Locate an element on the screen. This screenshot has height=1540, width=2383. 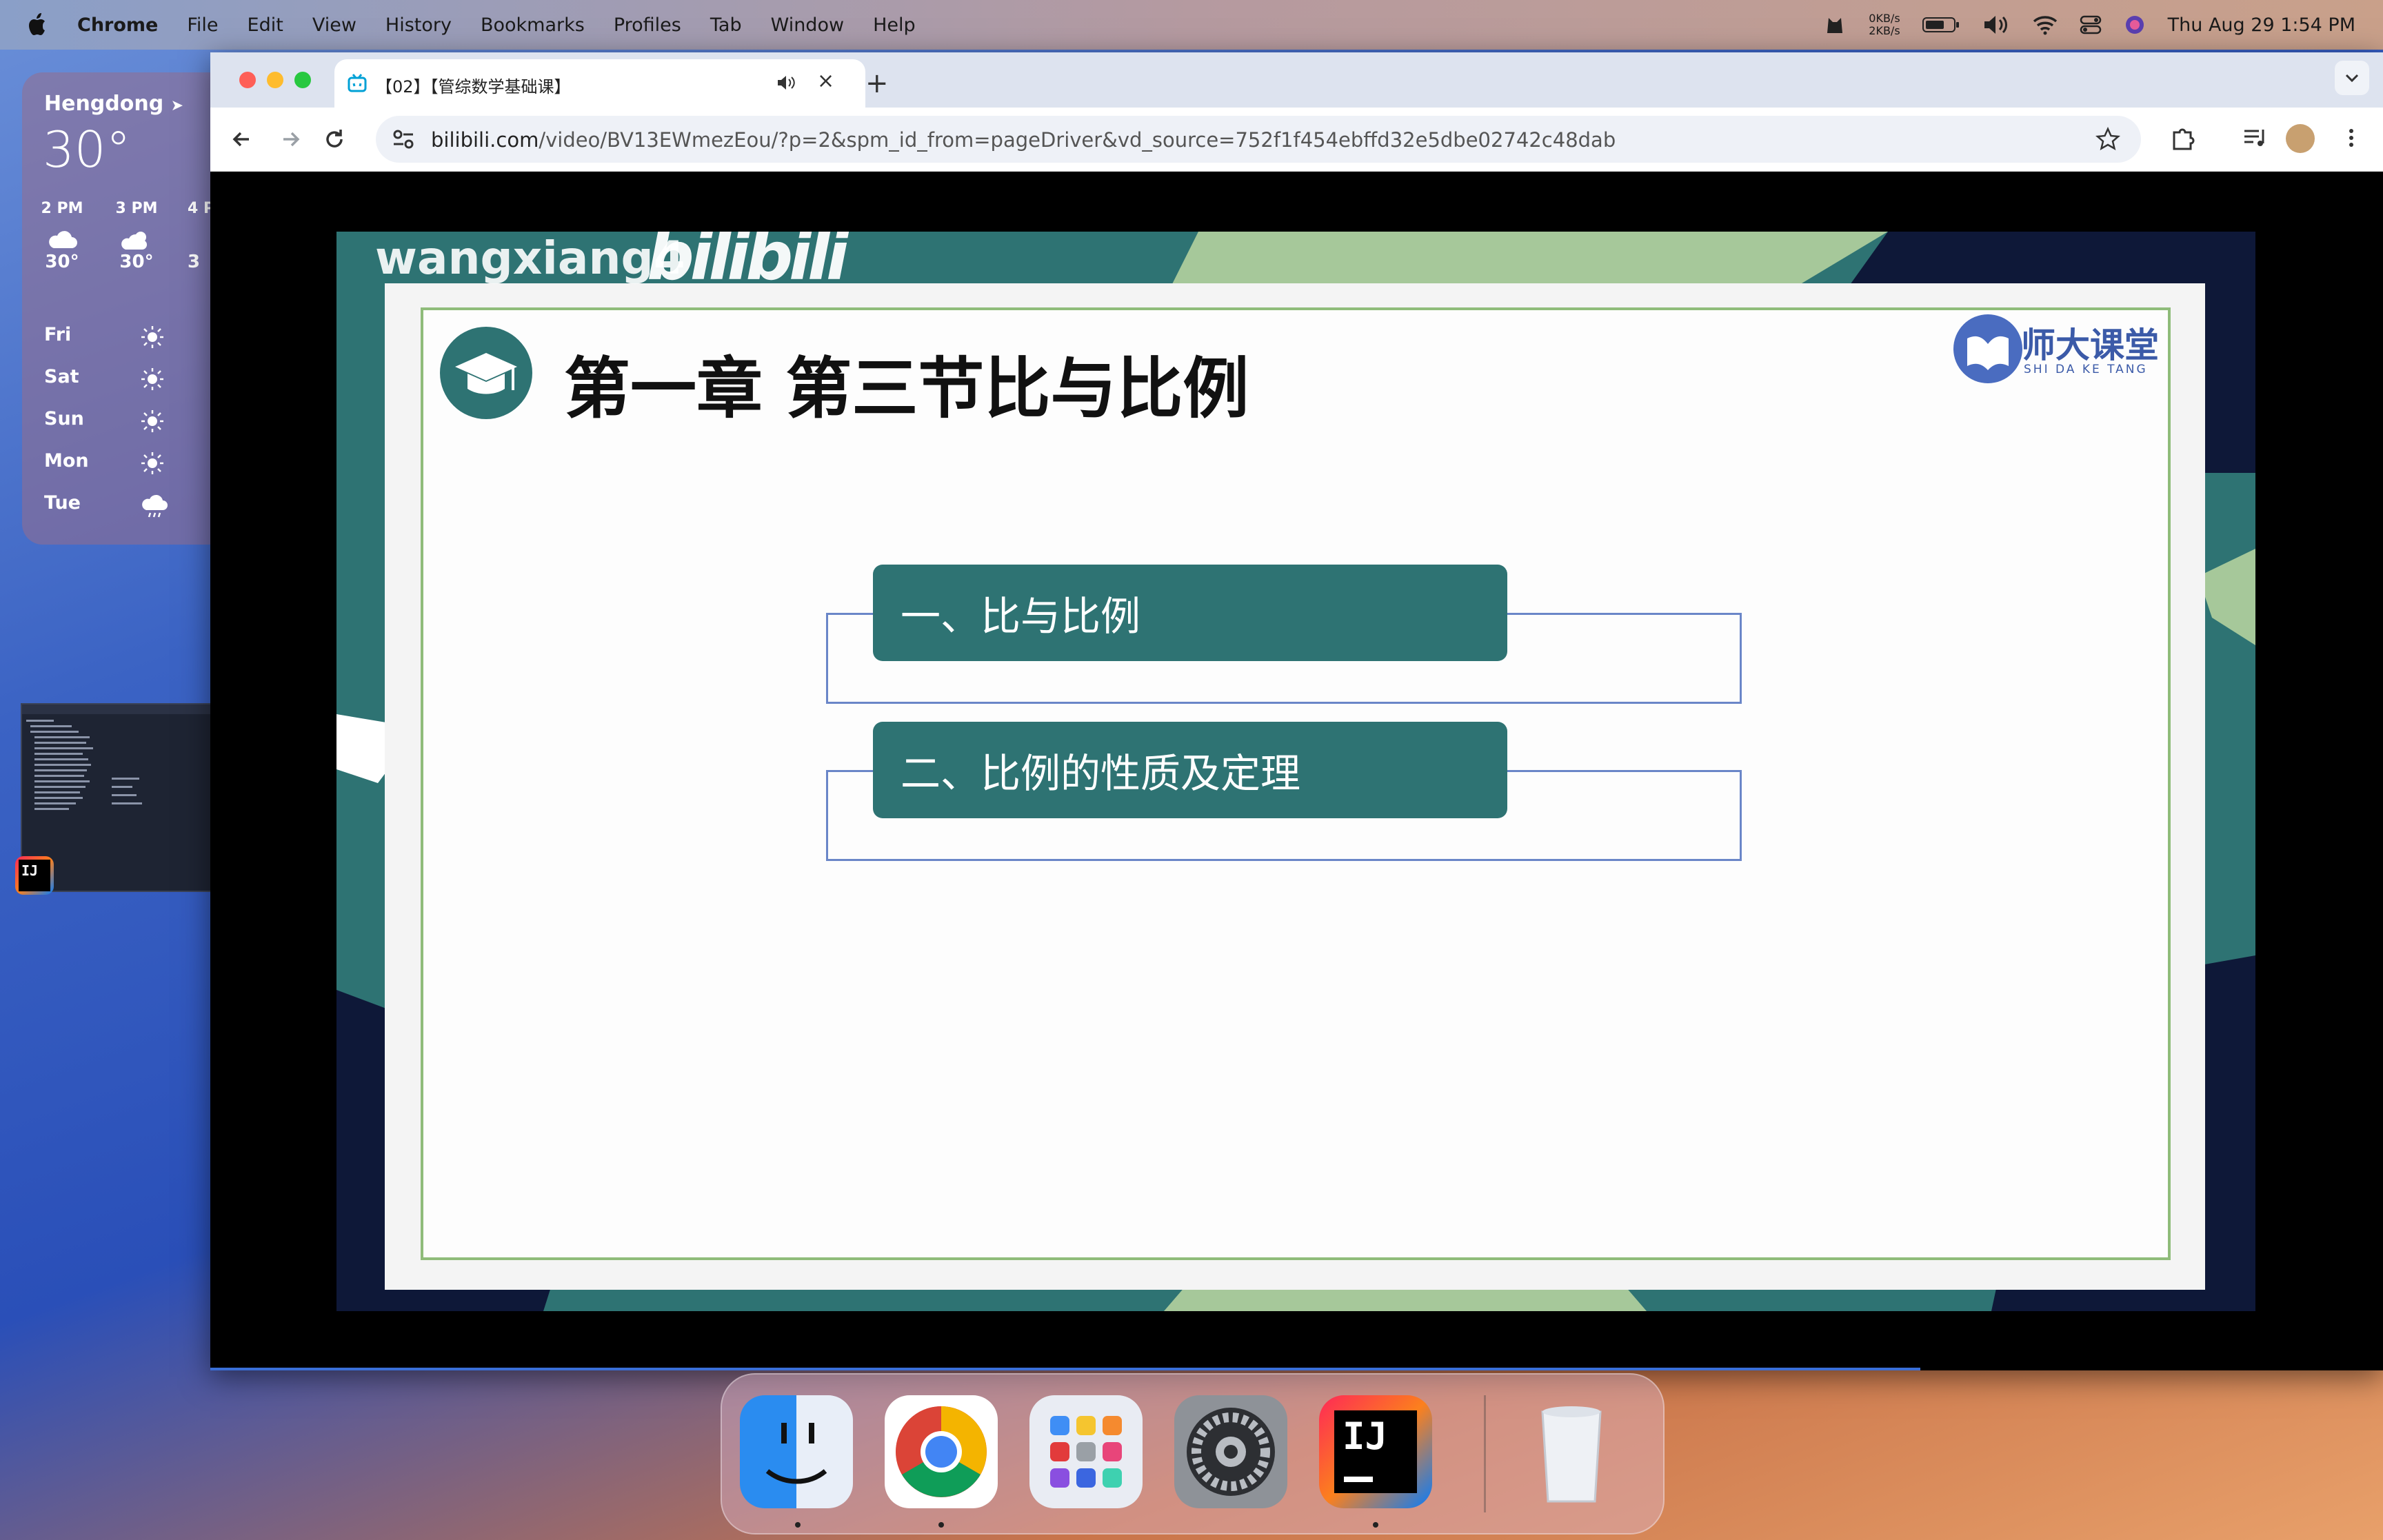
hour-time: 2 PM is located at coordinates (62, 209).